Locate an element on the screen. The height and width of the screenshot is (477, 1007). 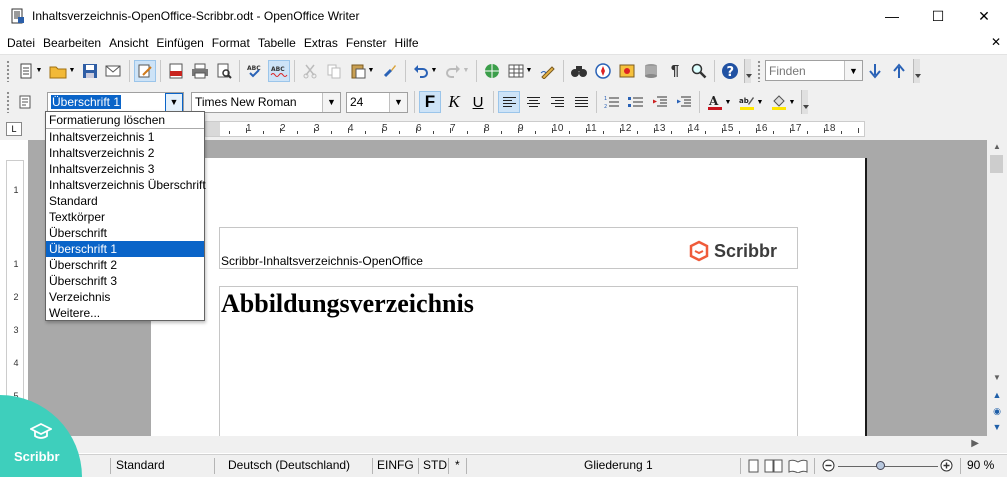
page-style-status: Standard is located at coordinates (140, 465).